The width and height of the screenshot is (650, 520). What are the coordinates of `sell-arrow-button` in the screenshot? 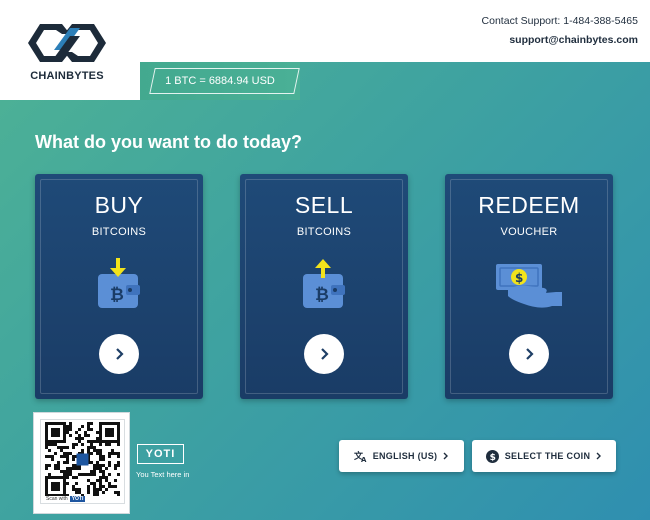 It's located at (324, 354).